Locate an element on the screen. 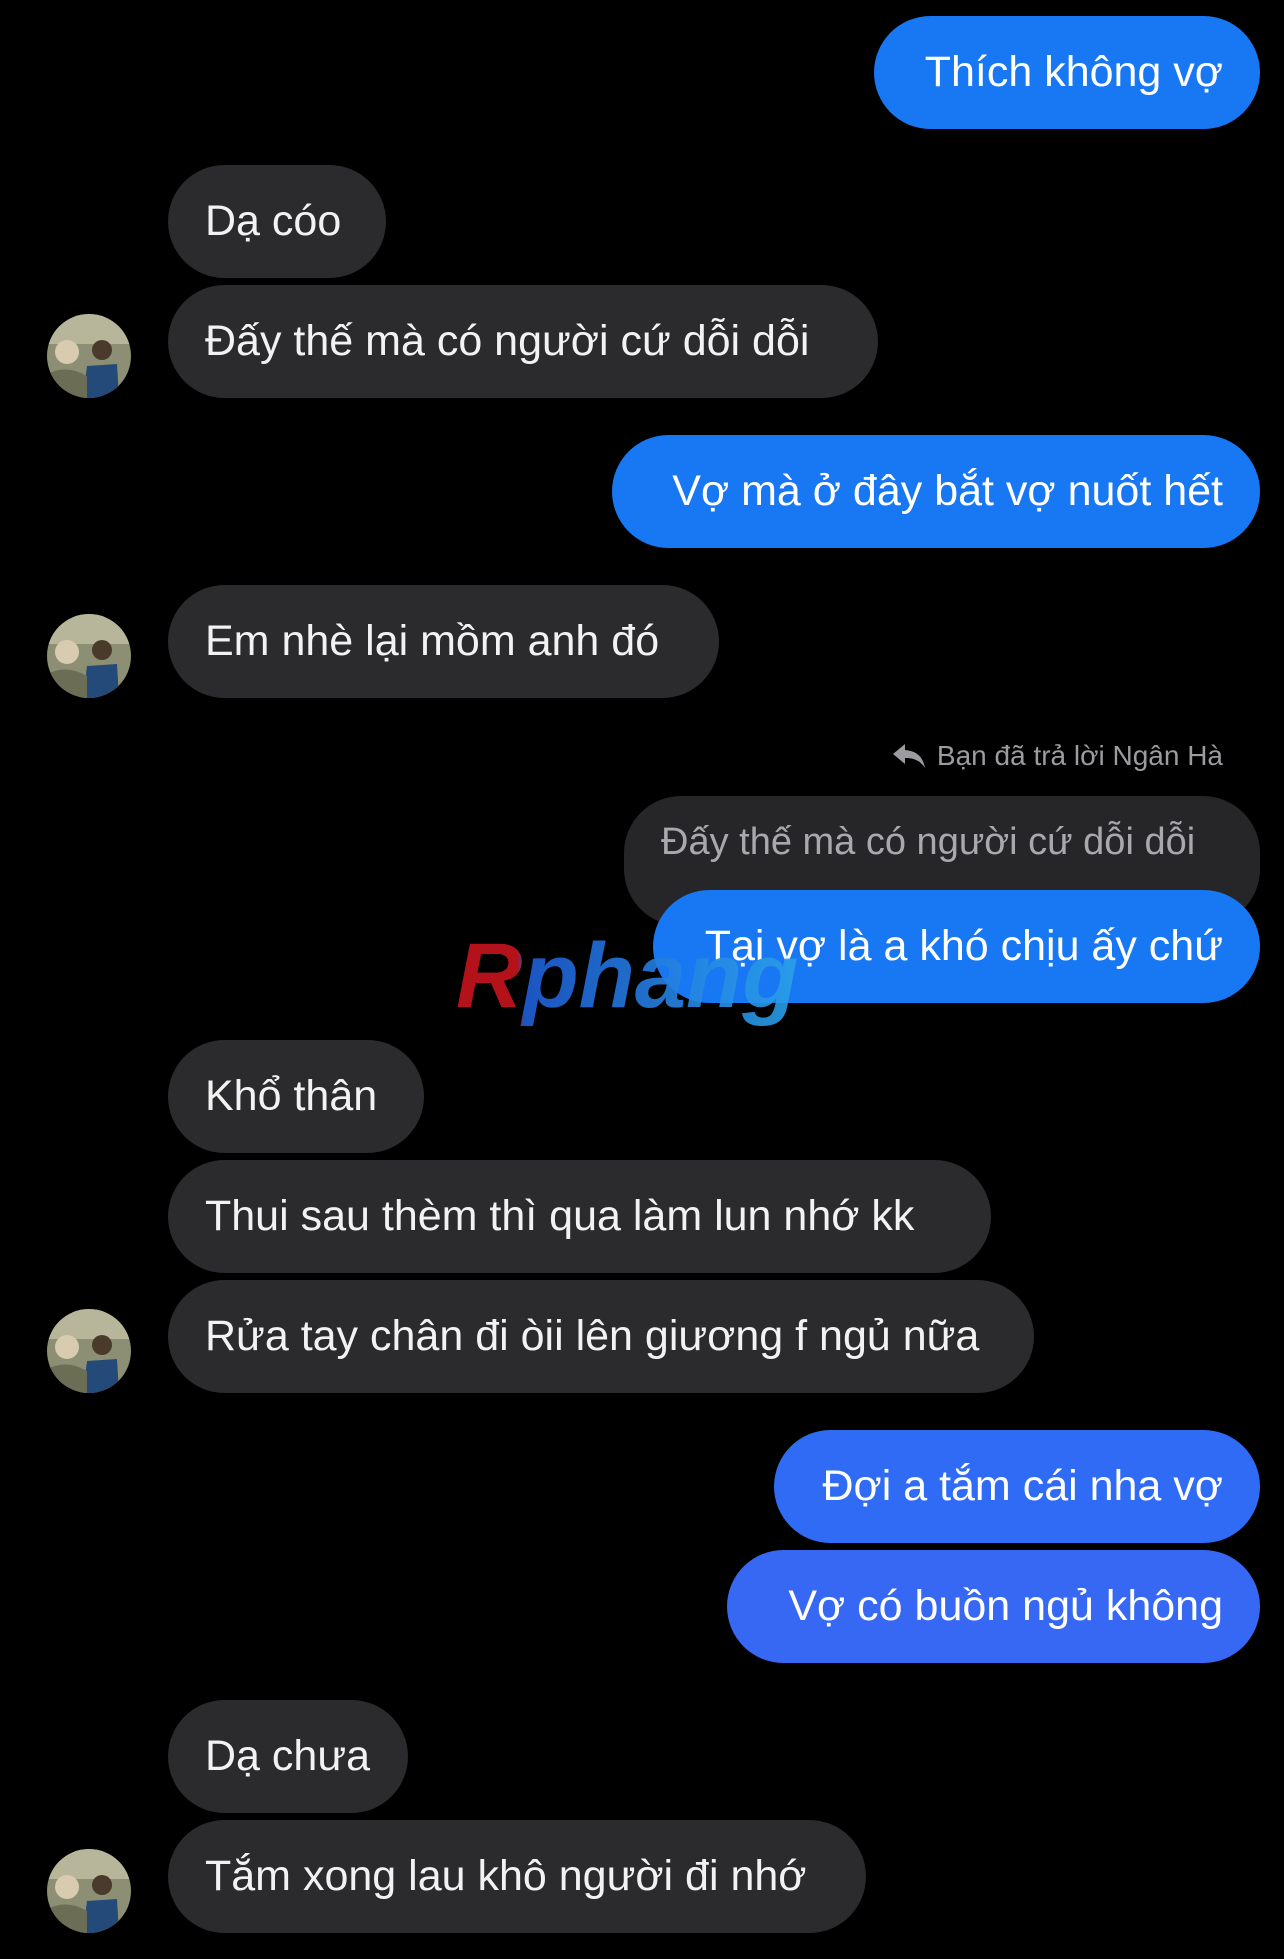 This screenshot has height=1959, width=1284. incoming-message: Dạ cóo is located at coordinates (277, 221).